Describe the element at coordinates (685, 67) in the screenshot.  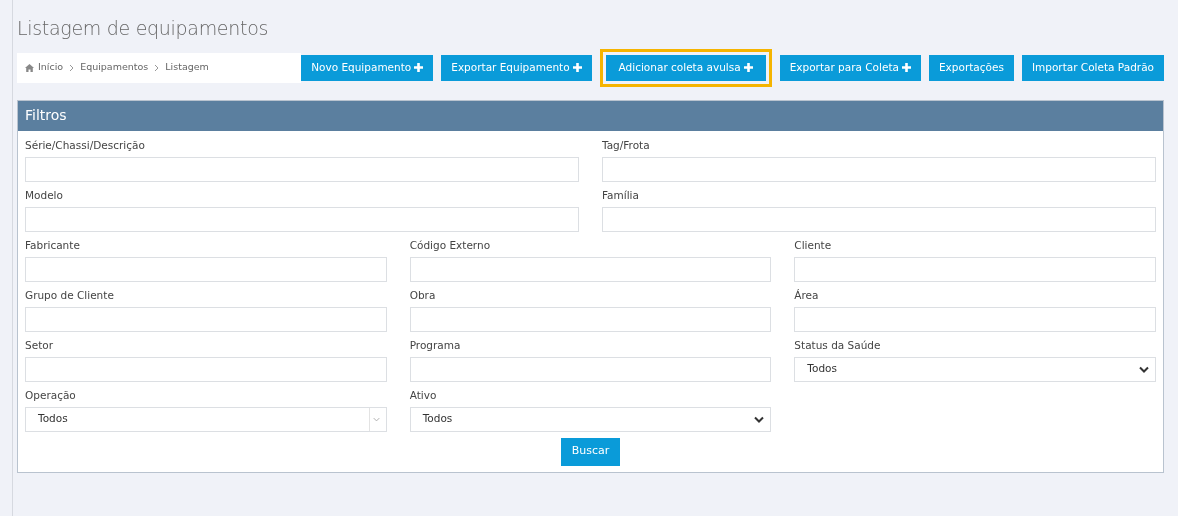
I see `toolbar-button: Adicionar coleta avulsa` at that location.